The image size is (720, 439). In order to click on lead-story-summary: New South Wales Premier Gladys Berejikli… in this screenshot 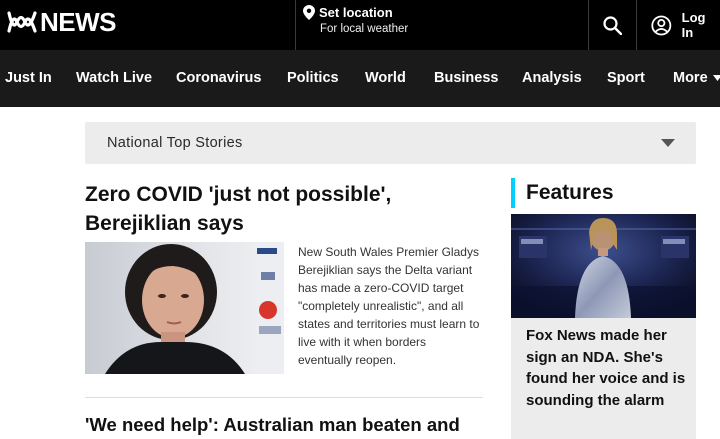, I will do `click(389, 306)`.